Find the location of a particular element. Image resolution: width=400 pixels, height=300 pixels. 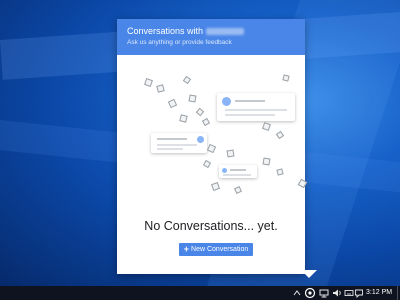

plus-icon: + is located at coordinates (186, 249).